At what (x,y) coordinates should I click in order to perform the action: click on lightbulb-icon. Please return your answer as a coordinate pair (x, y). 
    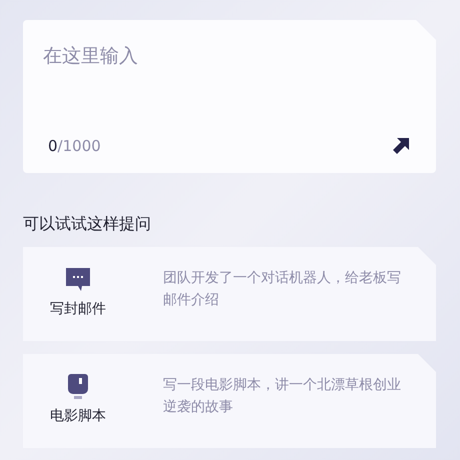
    Looking at the image, I should click on (78, 386).